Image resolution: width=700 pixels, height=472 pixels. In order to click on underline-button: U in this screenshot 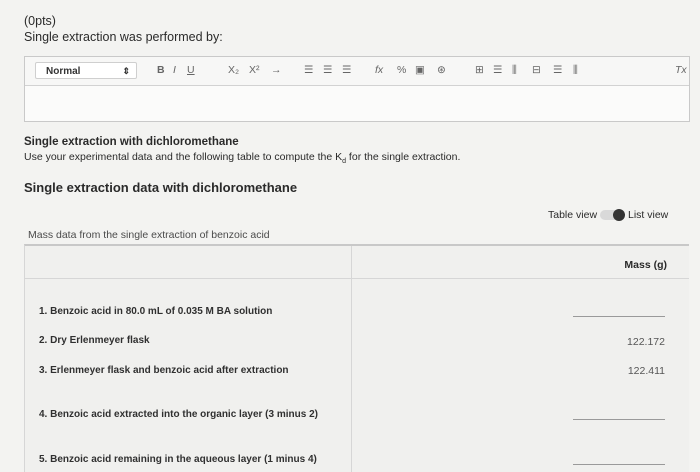, I will do `click(191, 70)`.